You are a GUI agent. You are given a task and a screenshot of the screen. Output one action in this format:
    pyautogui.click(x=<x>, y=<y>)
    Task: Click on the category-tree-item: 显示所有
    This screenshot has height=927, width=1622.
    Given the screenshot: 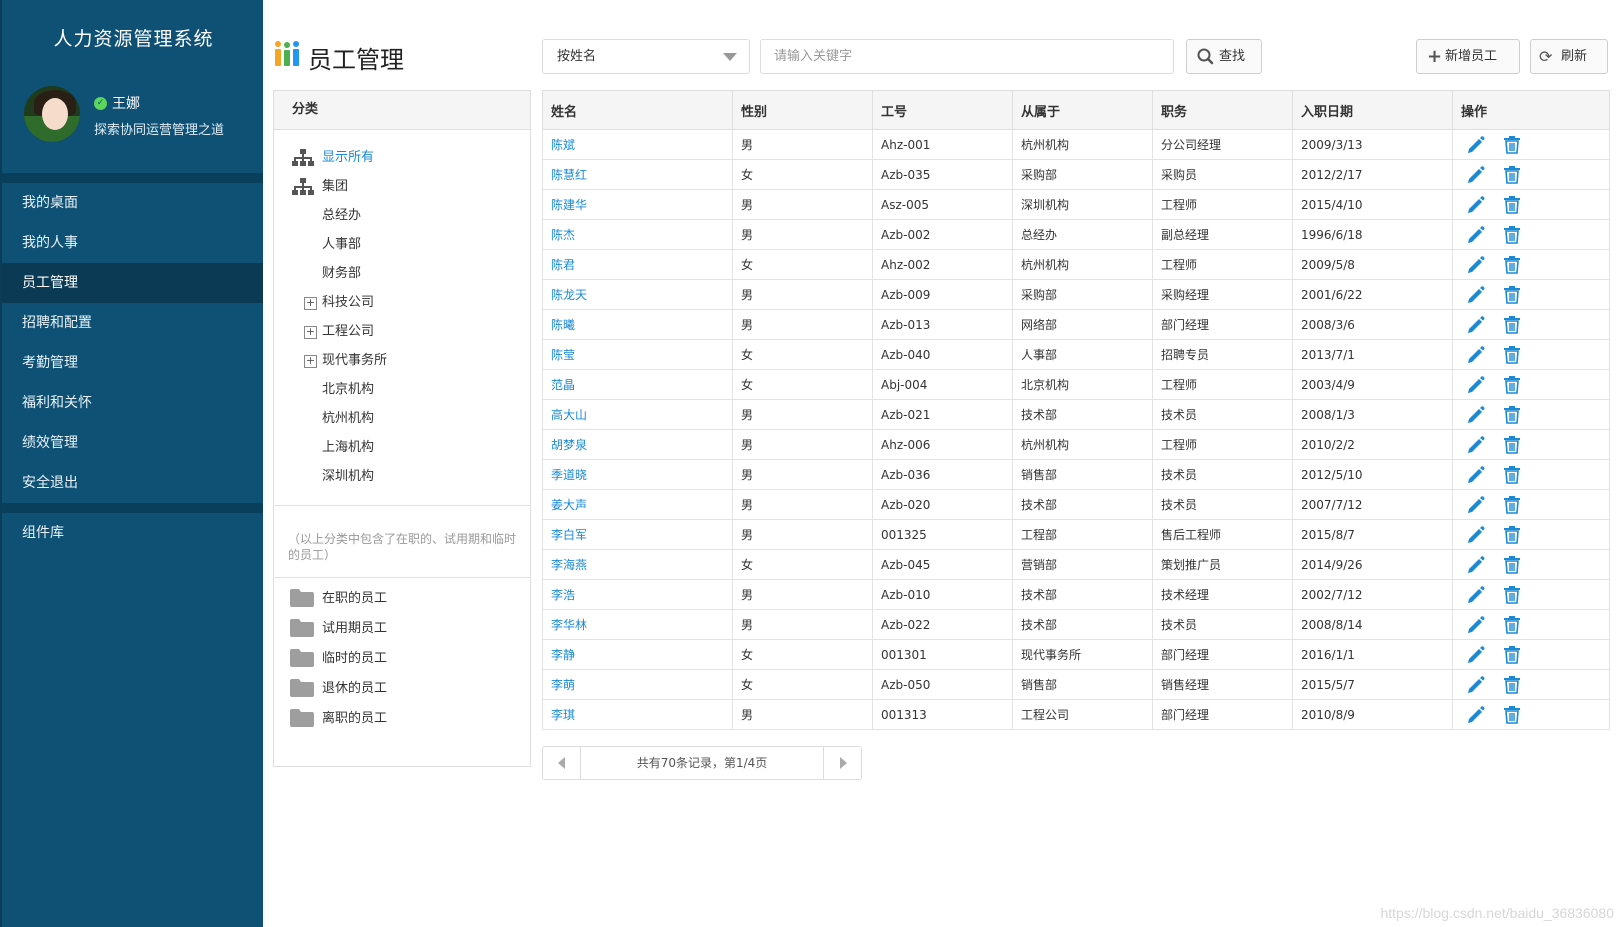 What is the action you would take?
    pyautogui.click(x=348, y=158)
    